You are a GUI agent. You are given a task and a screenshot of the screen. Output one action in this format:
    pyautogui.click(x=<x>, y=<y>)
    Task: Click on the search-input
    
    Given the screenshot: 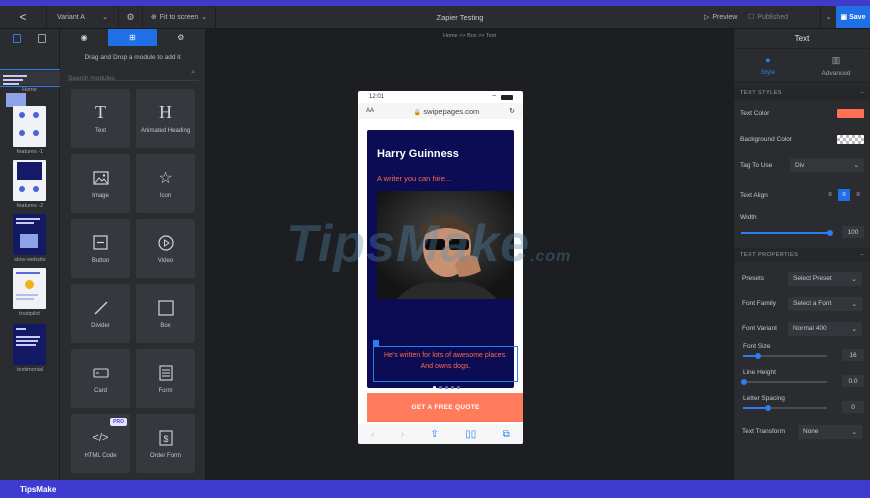 What is the action you would take?
    pyautogui.click(x=132, y=78)
    